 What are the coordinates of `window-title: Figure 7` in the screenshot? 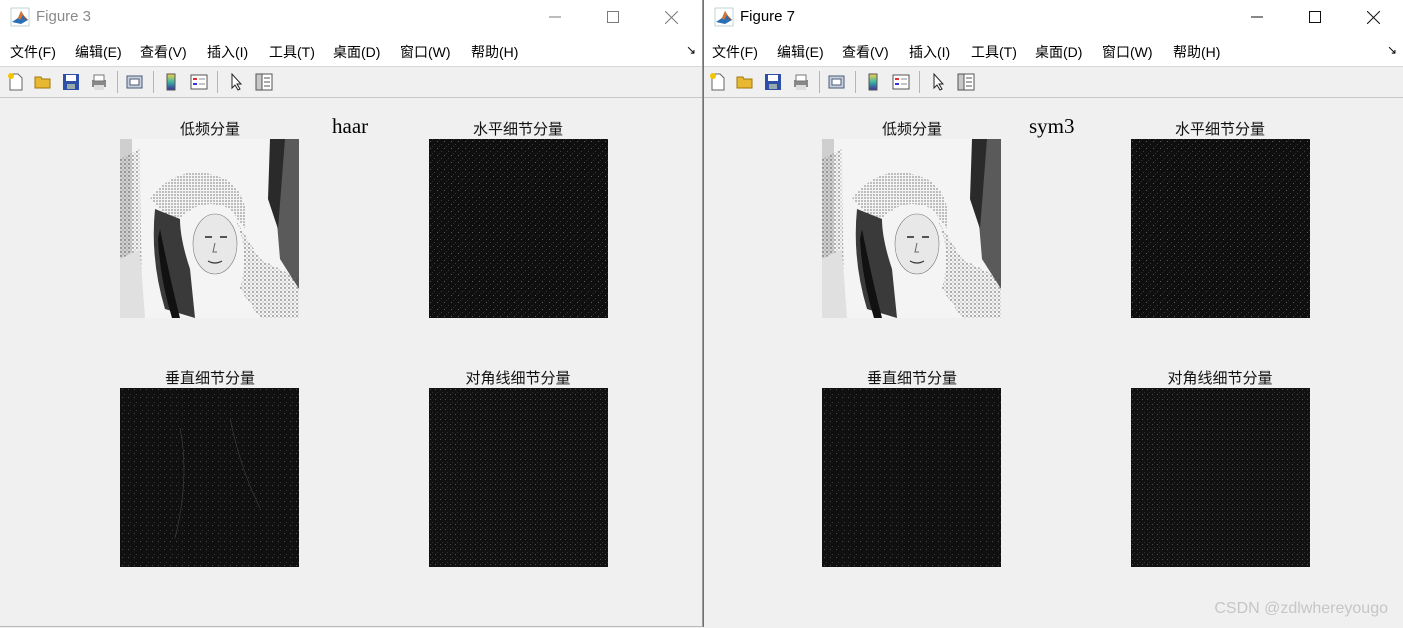 It's located at (768, 16).